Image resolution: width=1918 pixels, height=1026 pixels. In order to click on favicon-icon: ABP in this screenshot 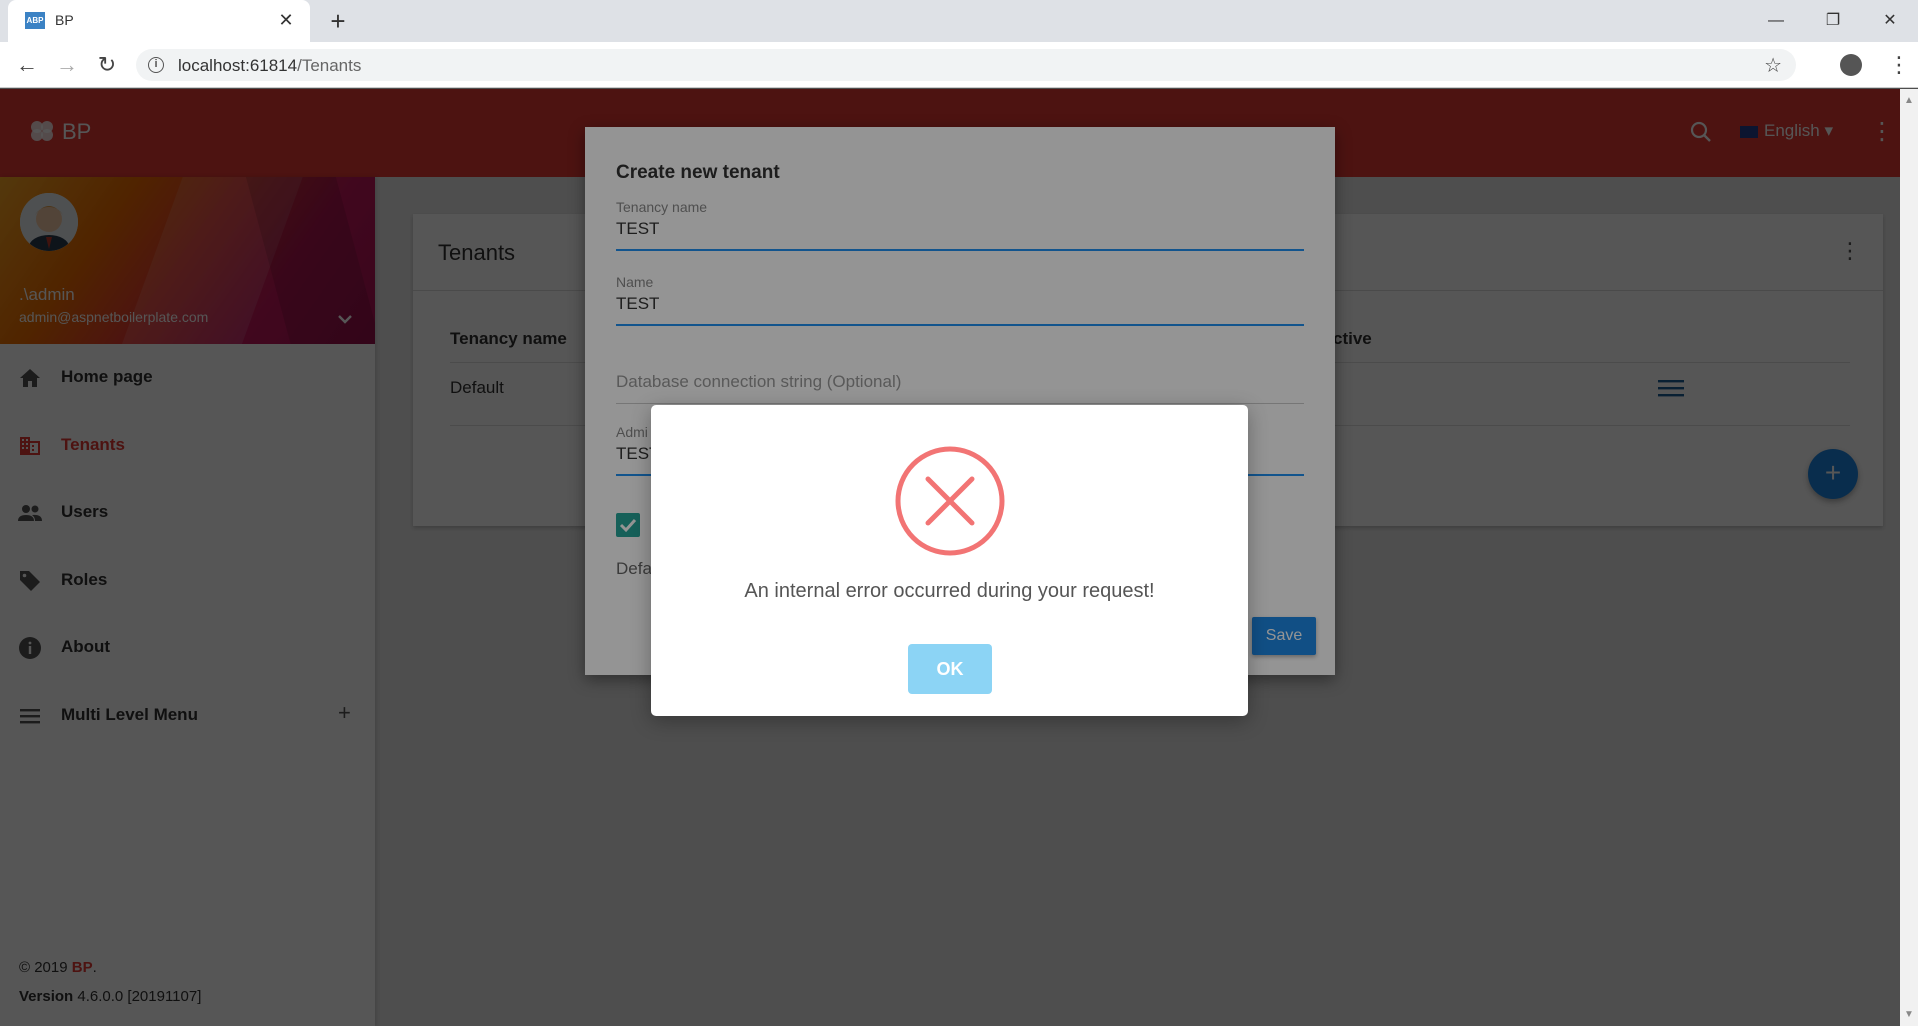, I will do `click(35, 20)`.